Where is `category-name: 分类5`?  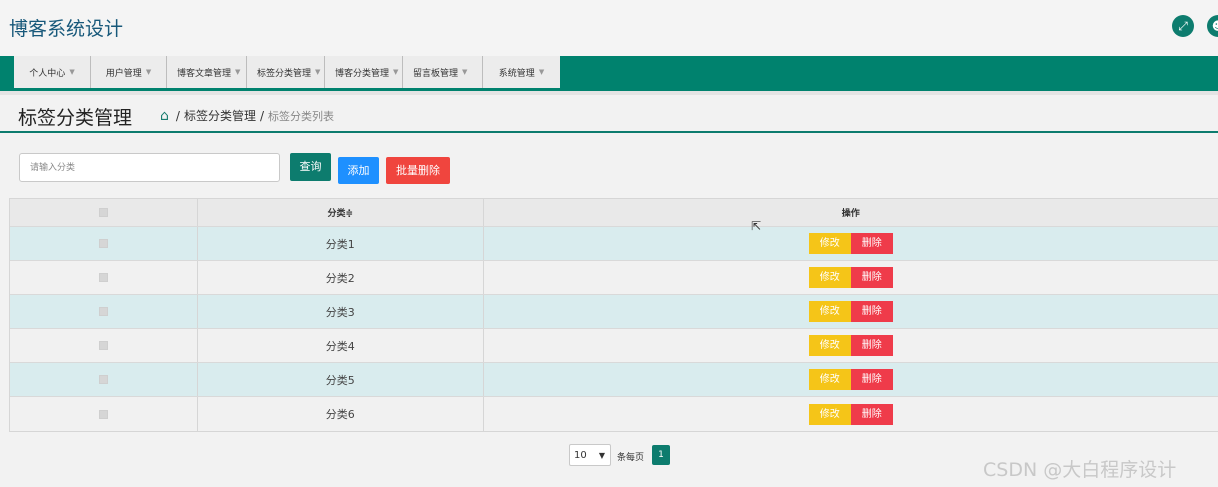 category-name: 分类5 is located at coordinates (341, 379).